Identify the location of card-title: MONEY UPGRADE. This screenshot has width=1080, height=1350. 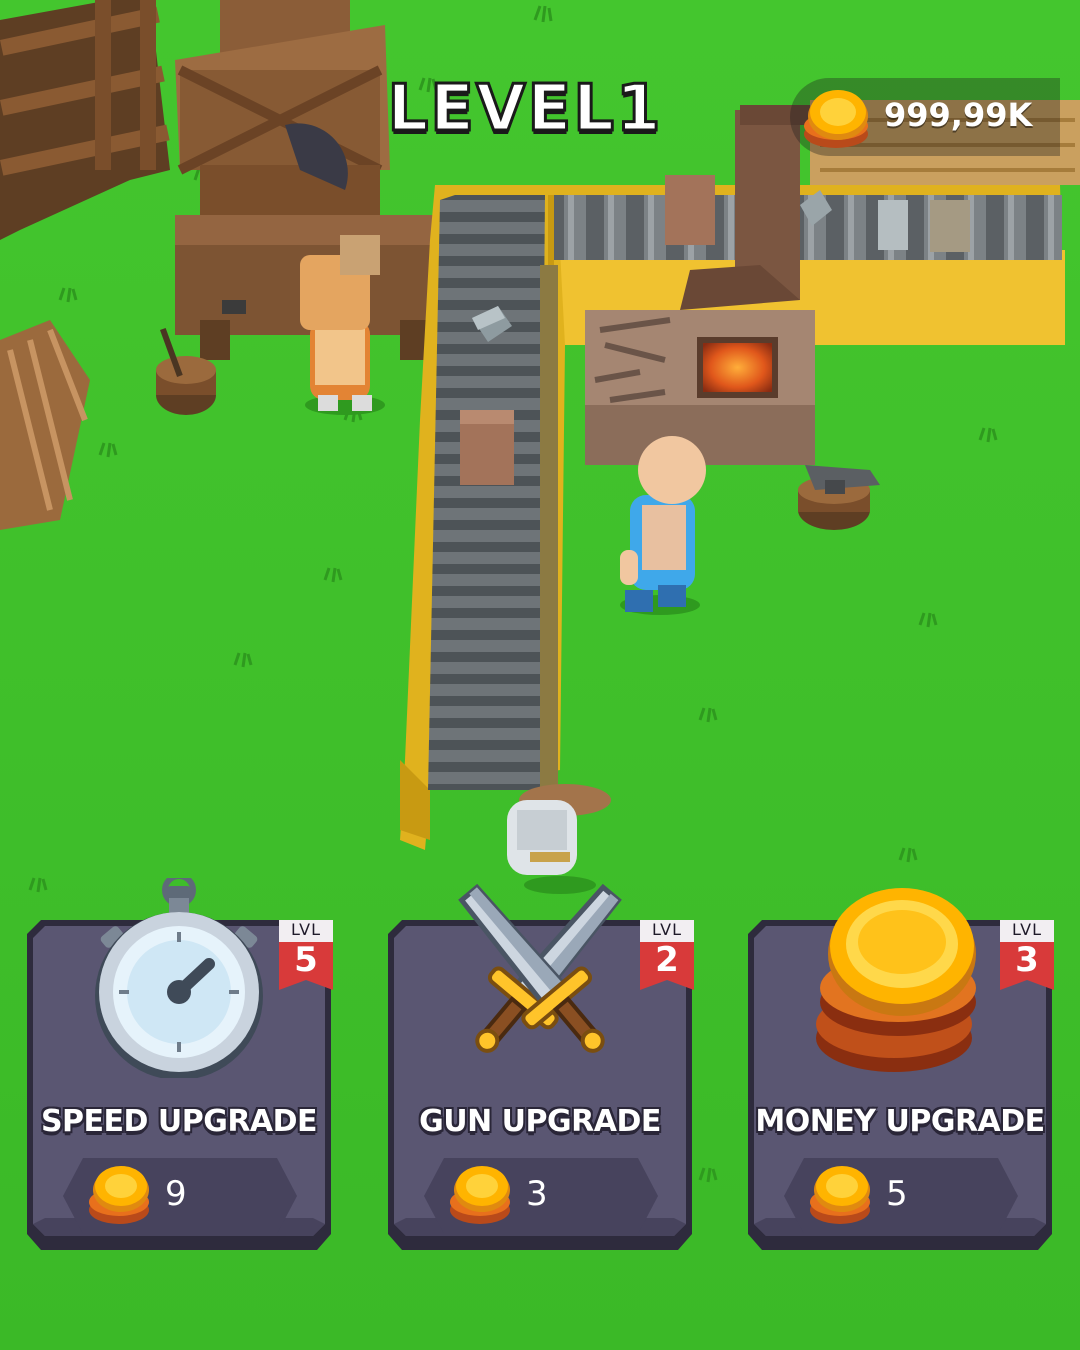
(900, 1121).